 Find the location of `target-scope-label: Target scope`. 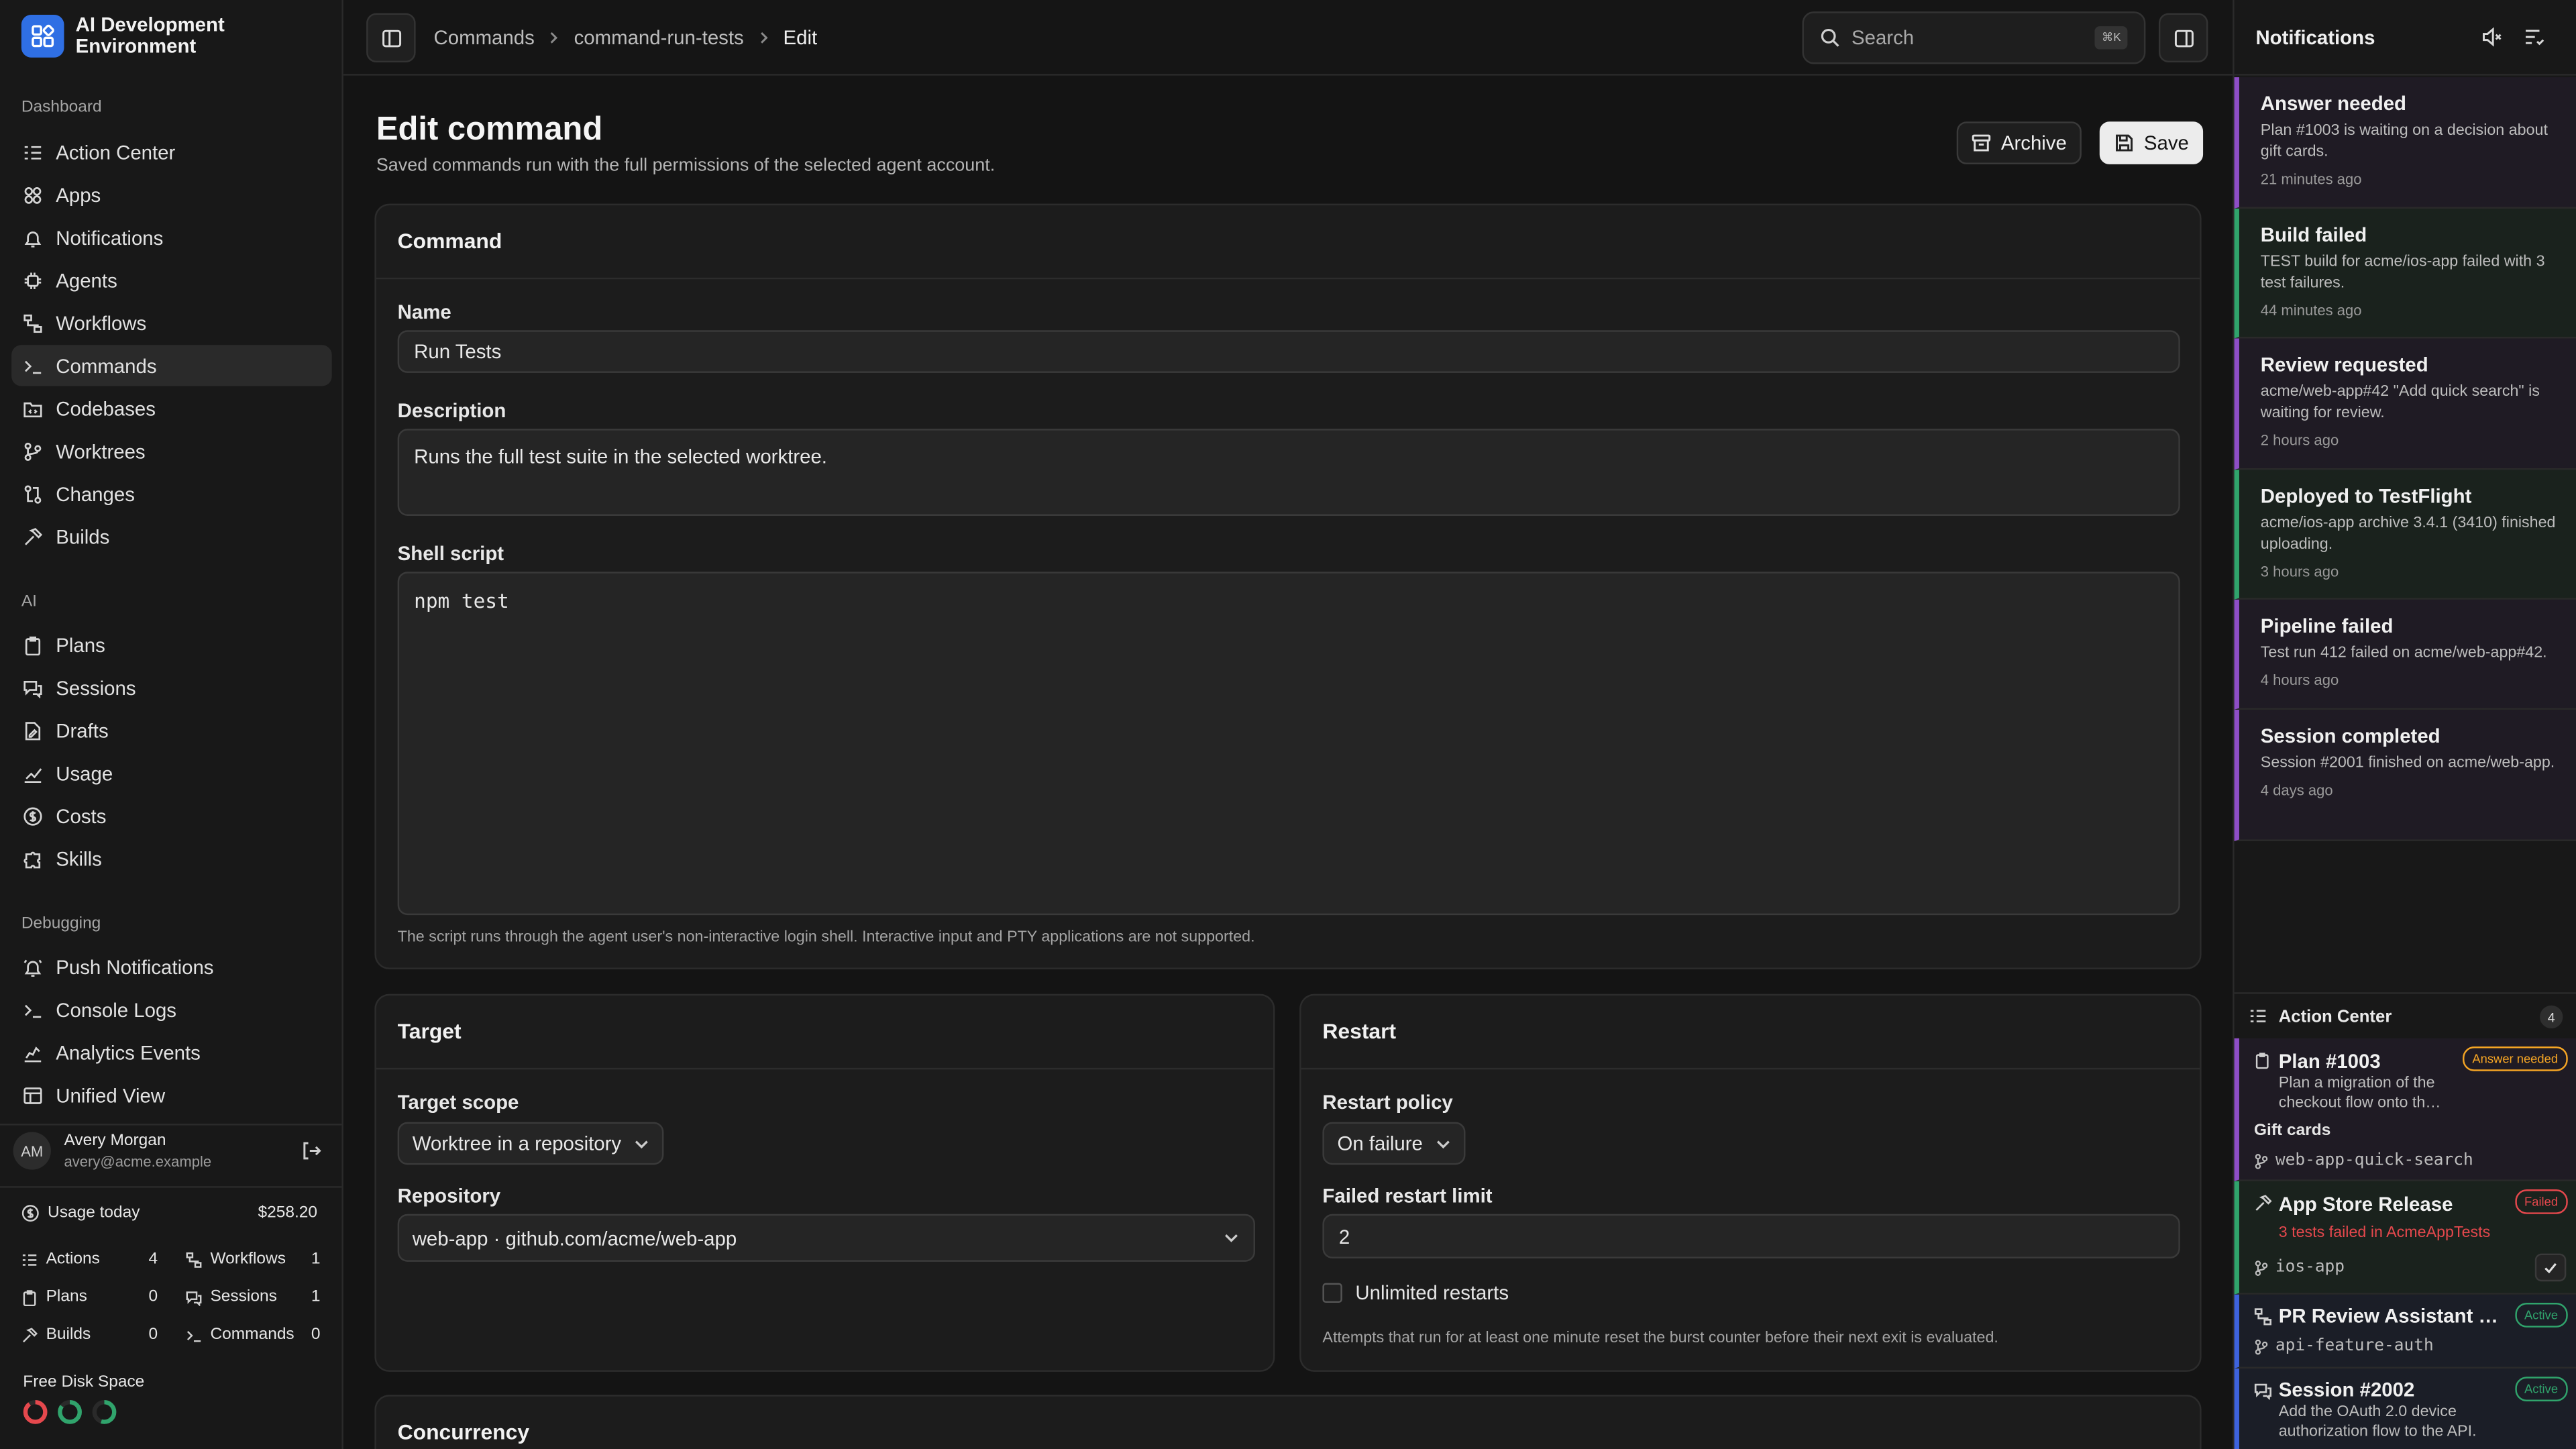

target-scope-label: Target scope is located at coordinates (458, 1102).